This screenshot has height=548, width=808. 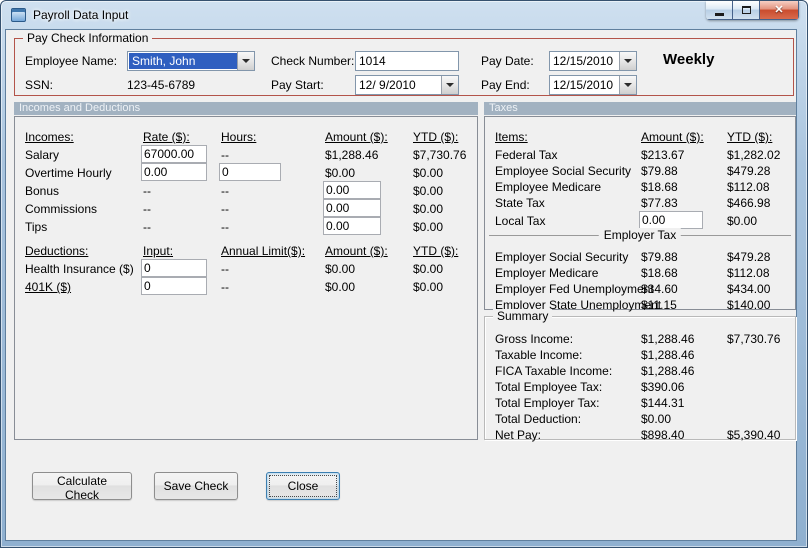 I want to click on calculate-check-button: Calculate Check, so click(x=82, y=487).